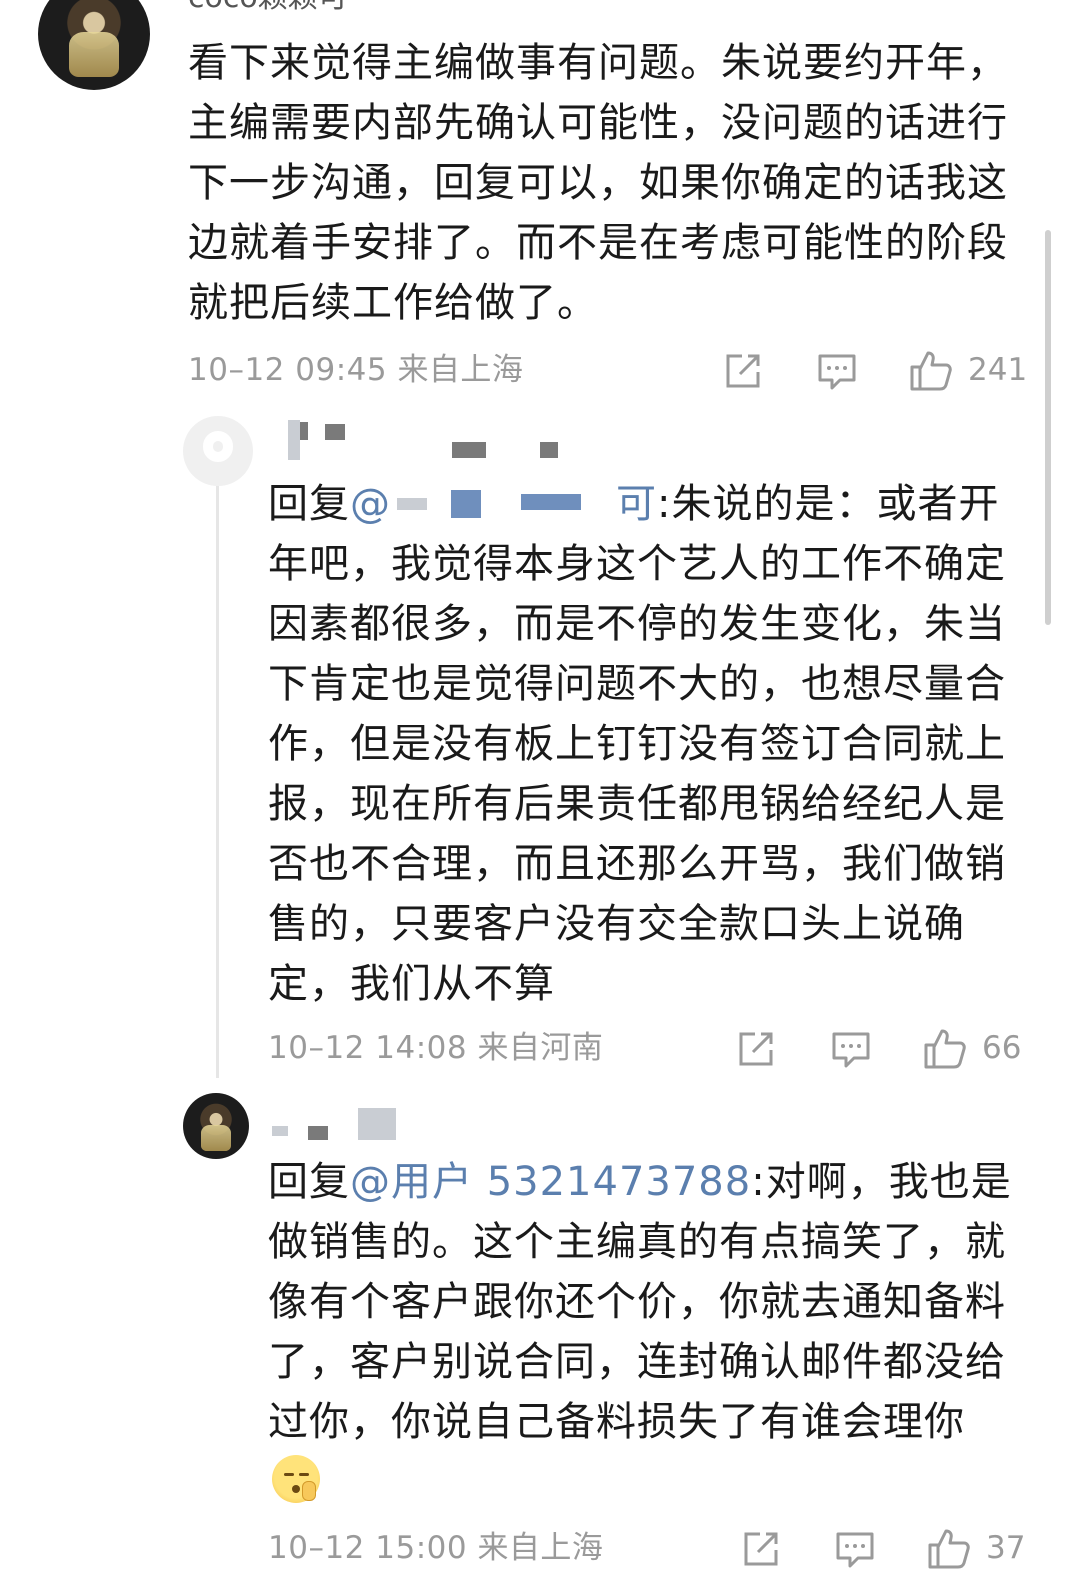  What do you see at coordinates (296, 1479) in the screenshot?
I see `shush-emoji` at bounding box center [296, 1479].